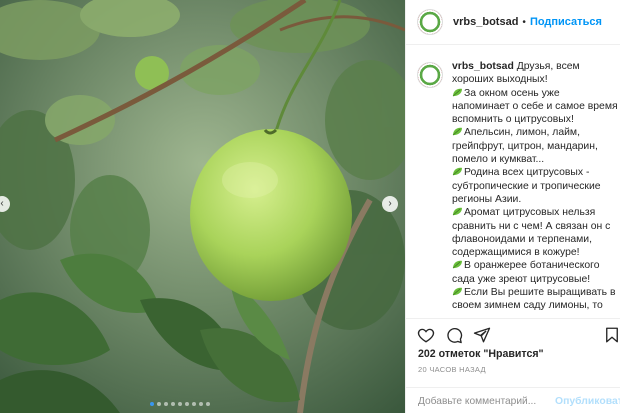 The width and height of the screenshot is (620, 413). Describe the element at coordinates (566, 22) in the screenshot. I see `follow-button: Подписаться` at that location.